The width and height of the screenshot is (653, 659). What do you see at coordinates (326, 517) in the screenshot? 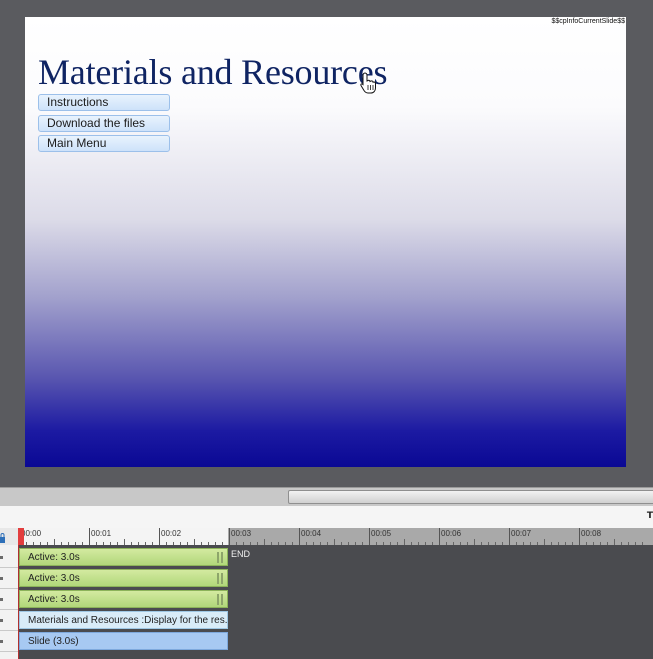
I see `timeline-header: T` at bounding box center [326, 517].